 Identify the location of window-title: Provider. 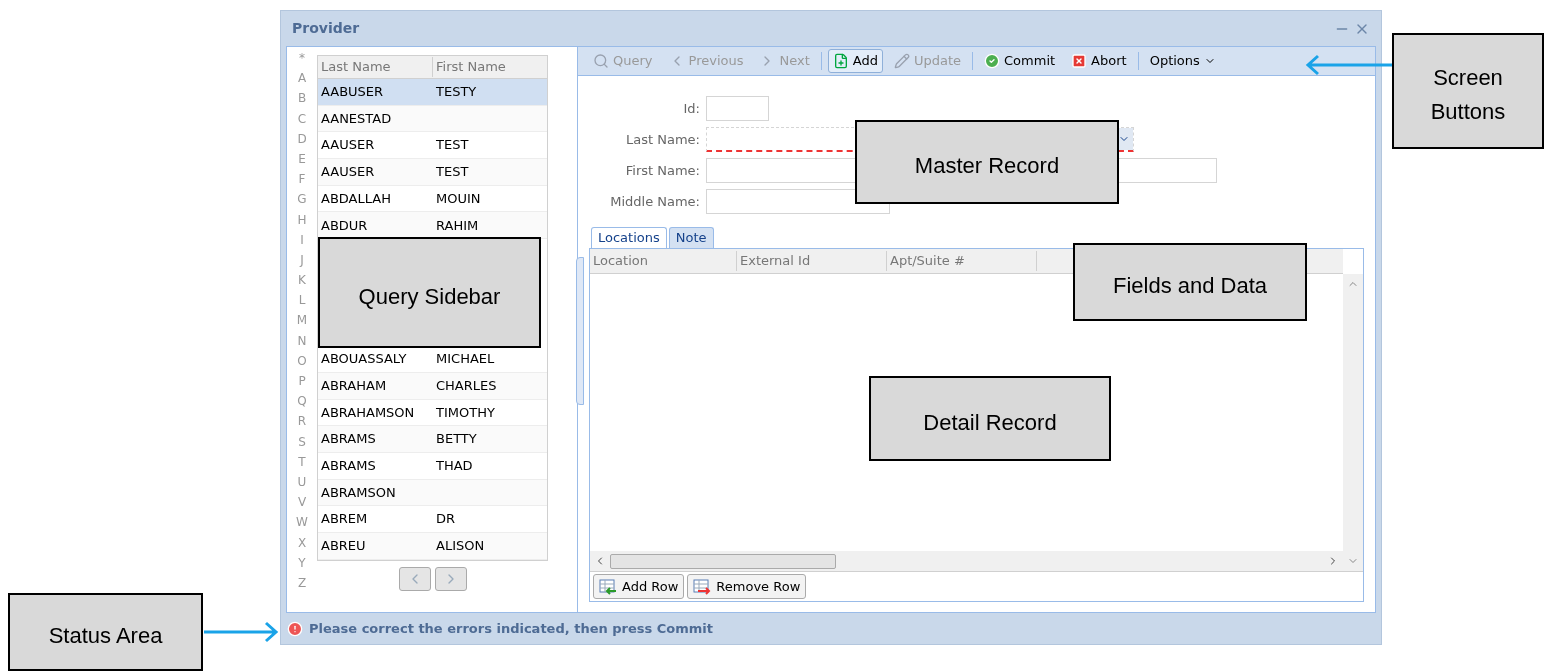
(326, 28).